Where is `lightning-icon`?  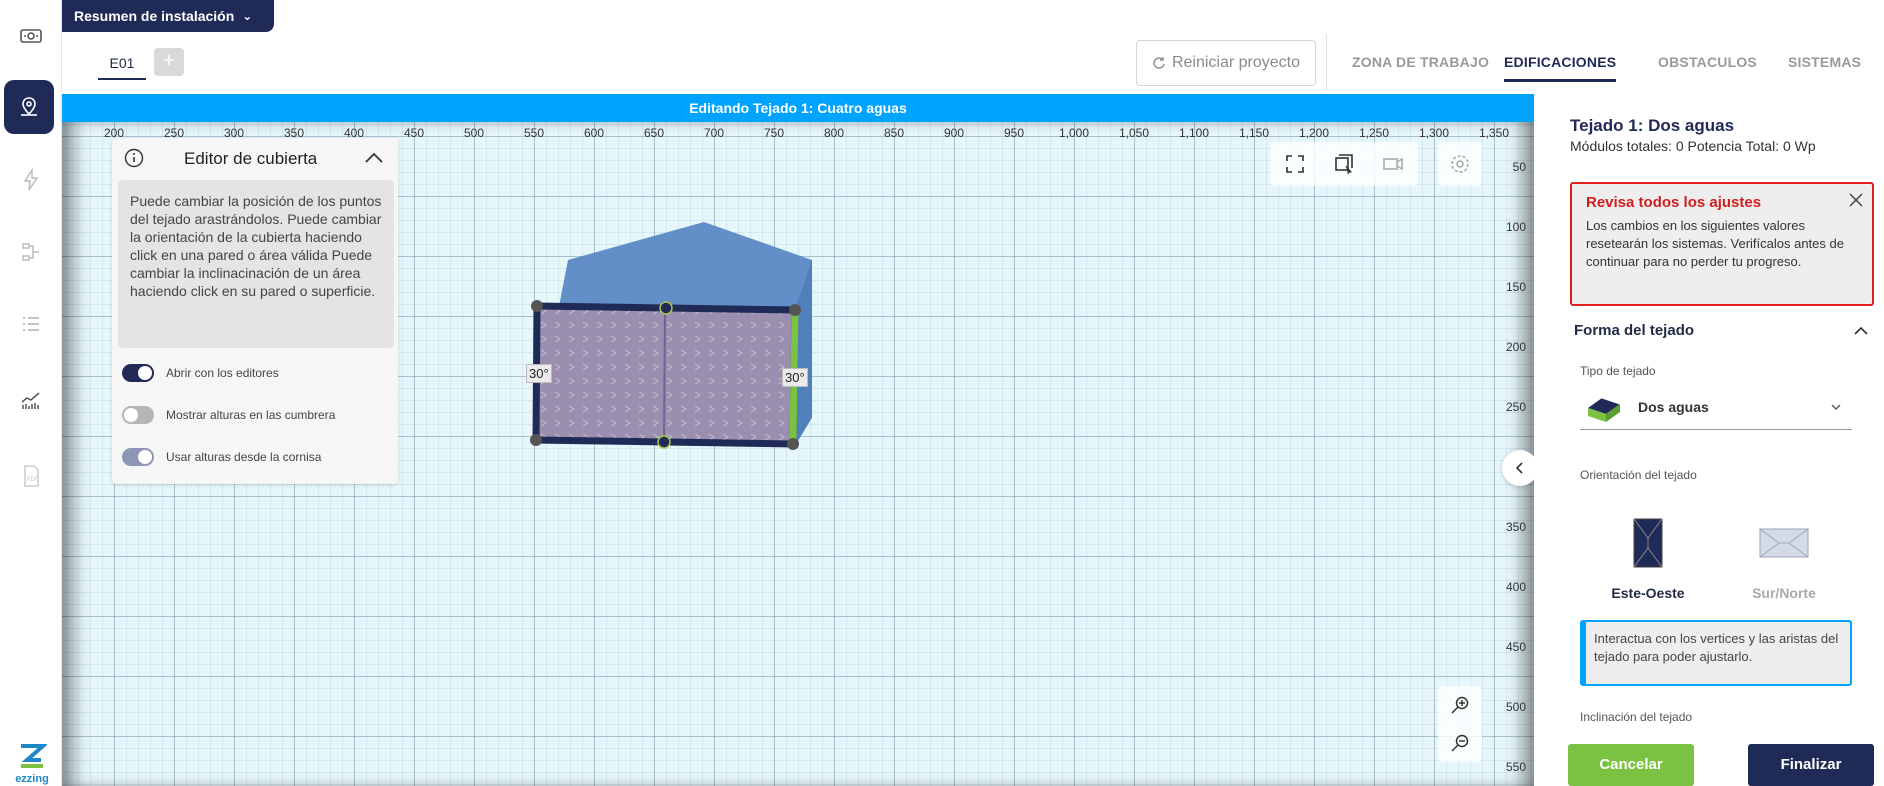
lightning-icon is located at coordinates (31, 179).